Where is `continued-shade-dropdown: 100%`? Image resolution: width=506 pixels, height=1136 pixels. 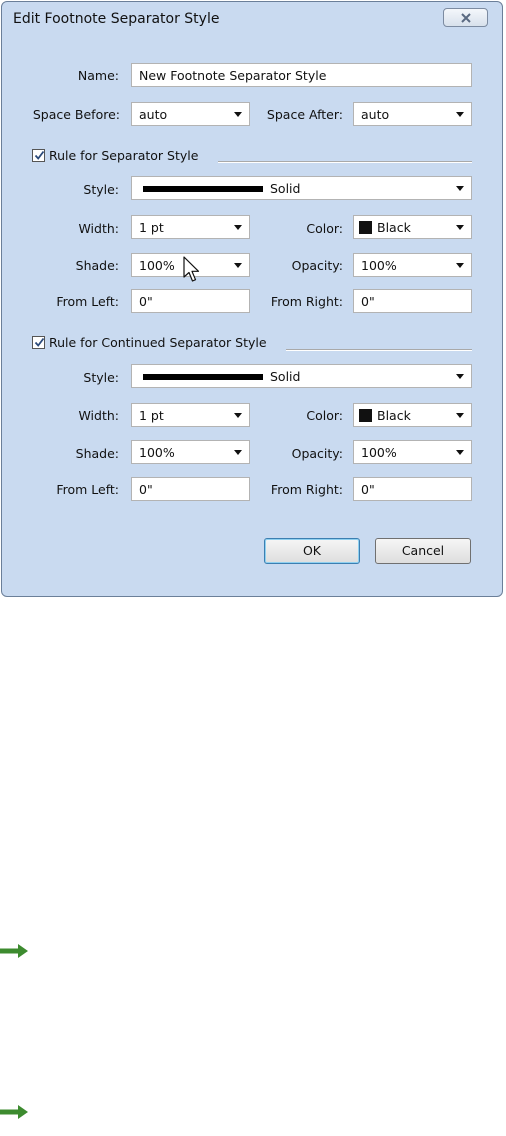
continued-shade-dropdown: 100% is located at coordinates (190, 452).